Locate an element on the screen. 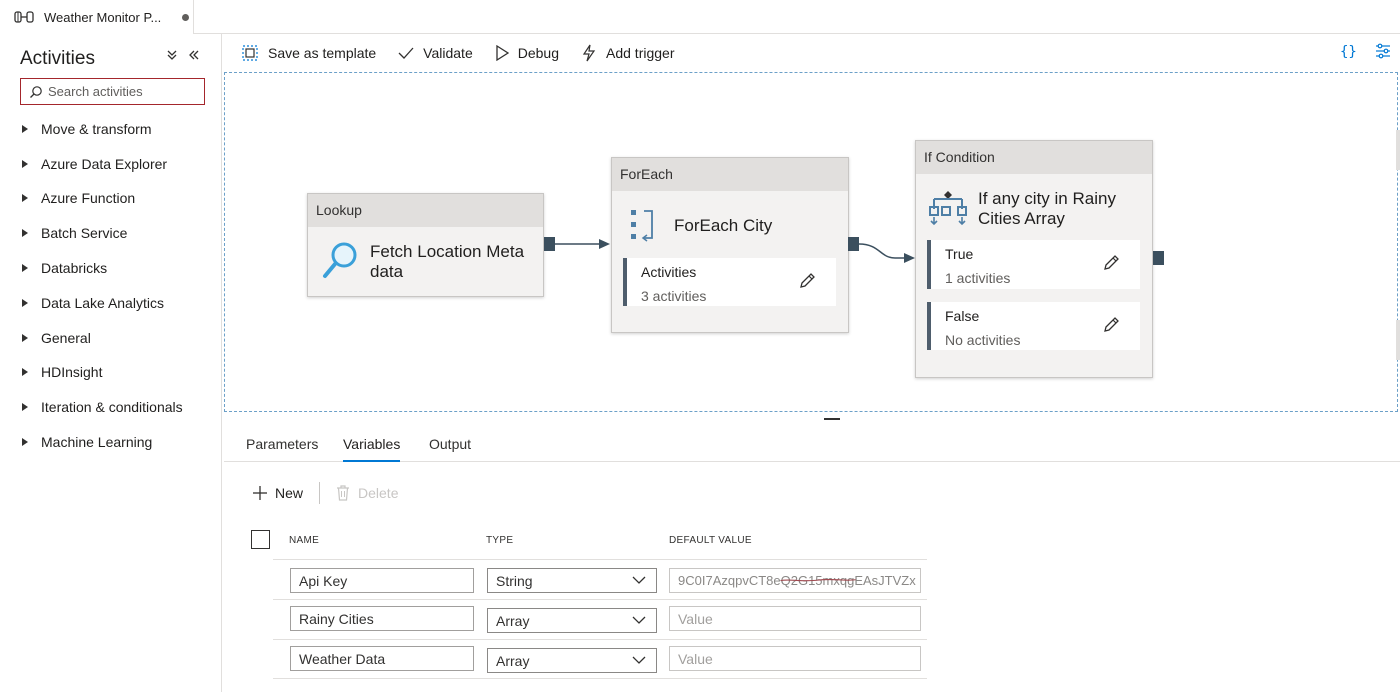  lookup-node-name: Fetch Location Meta data is located at coordinates (447, 261).